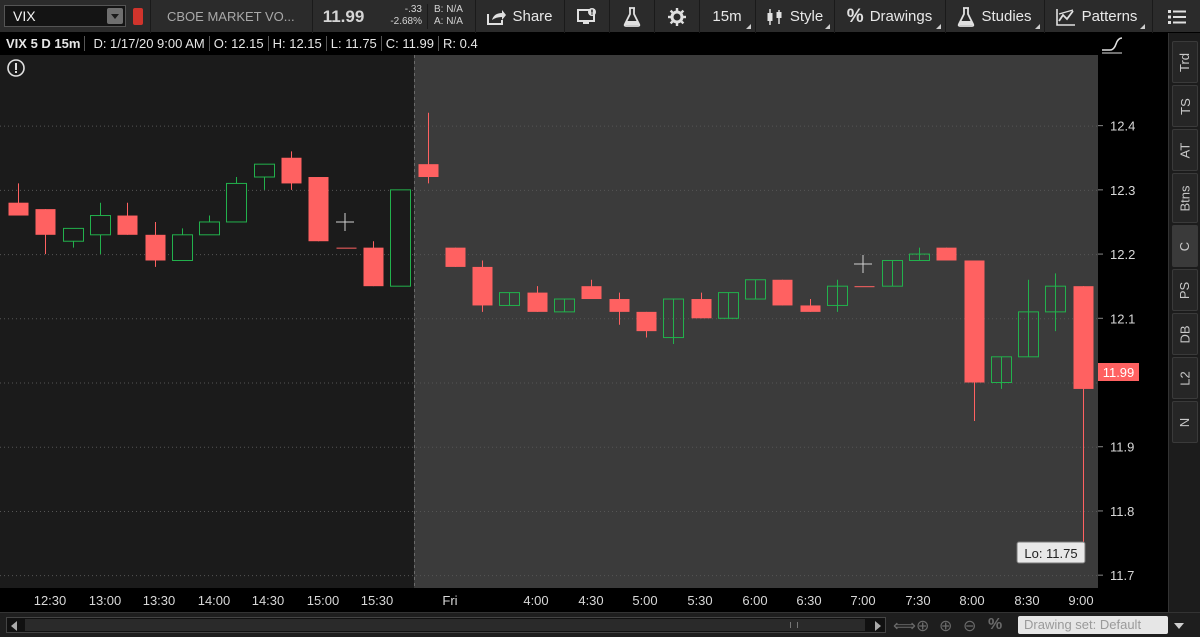 The image size is (1200, 637). What do you see at coordinates (297, 43) in the screenshot?
I see `info-high: H: 12.15` at bounding box center [297, 43].